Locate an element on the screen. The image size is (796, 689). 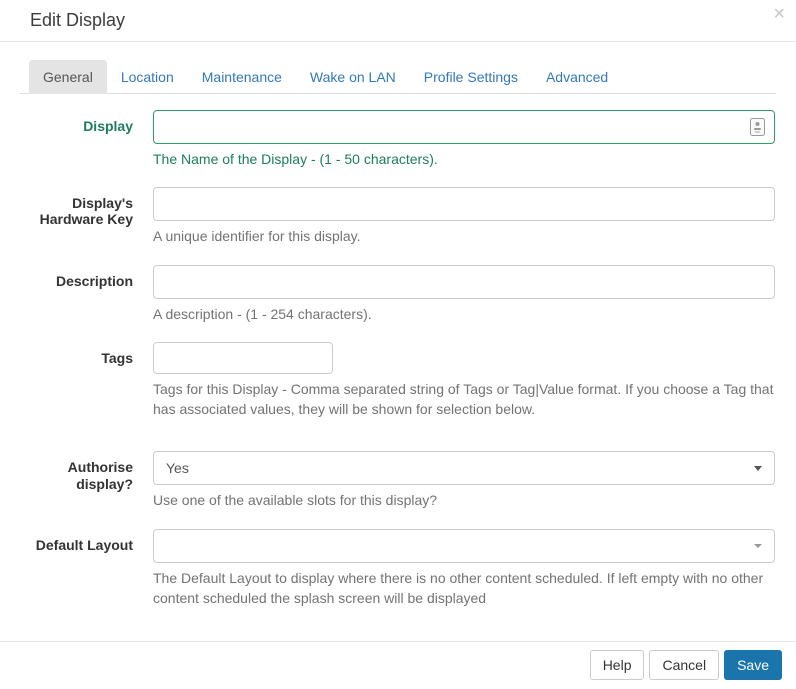
tab-location: Location is located at coordinates (147, 77).